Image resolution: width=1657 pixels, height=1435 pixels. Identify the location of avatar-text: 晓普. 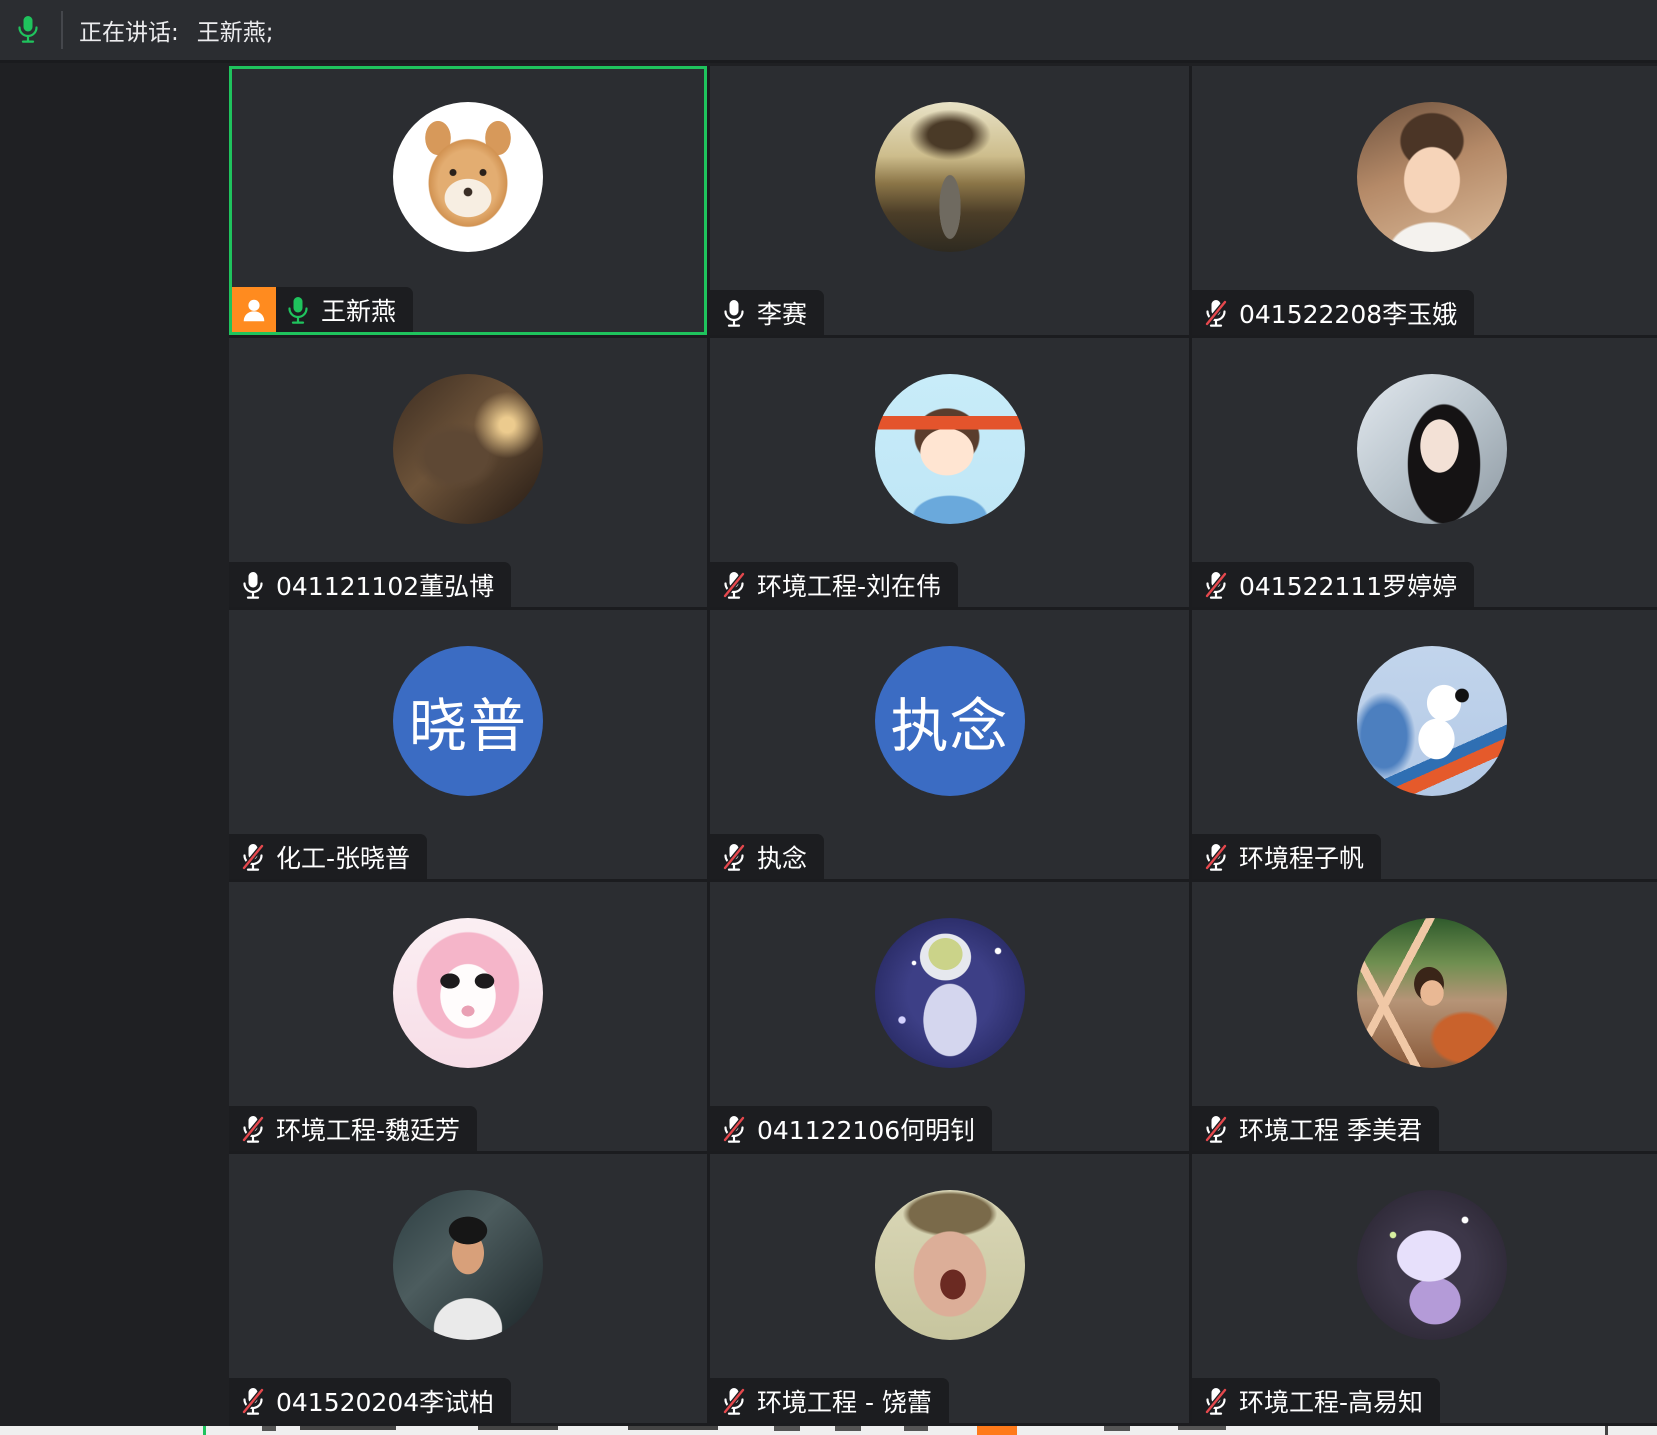
(468, 721).